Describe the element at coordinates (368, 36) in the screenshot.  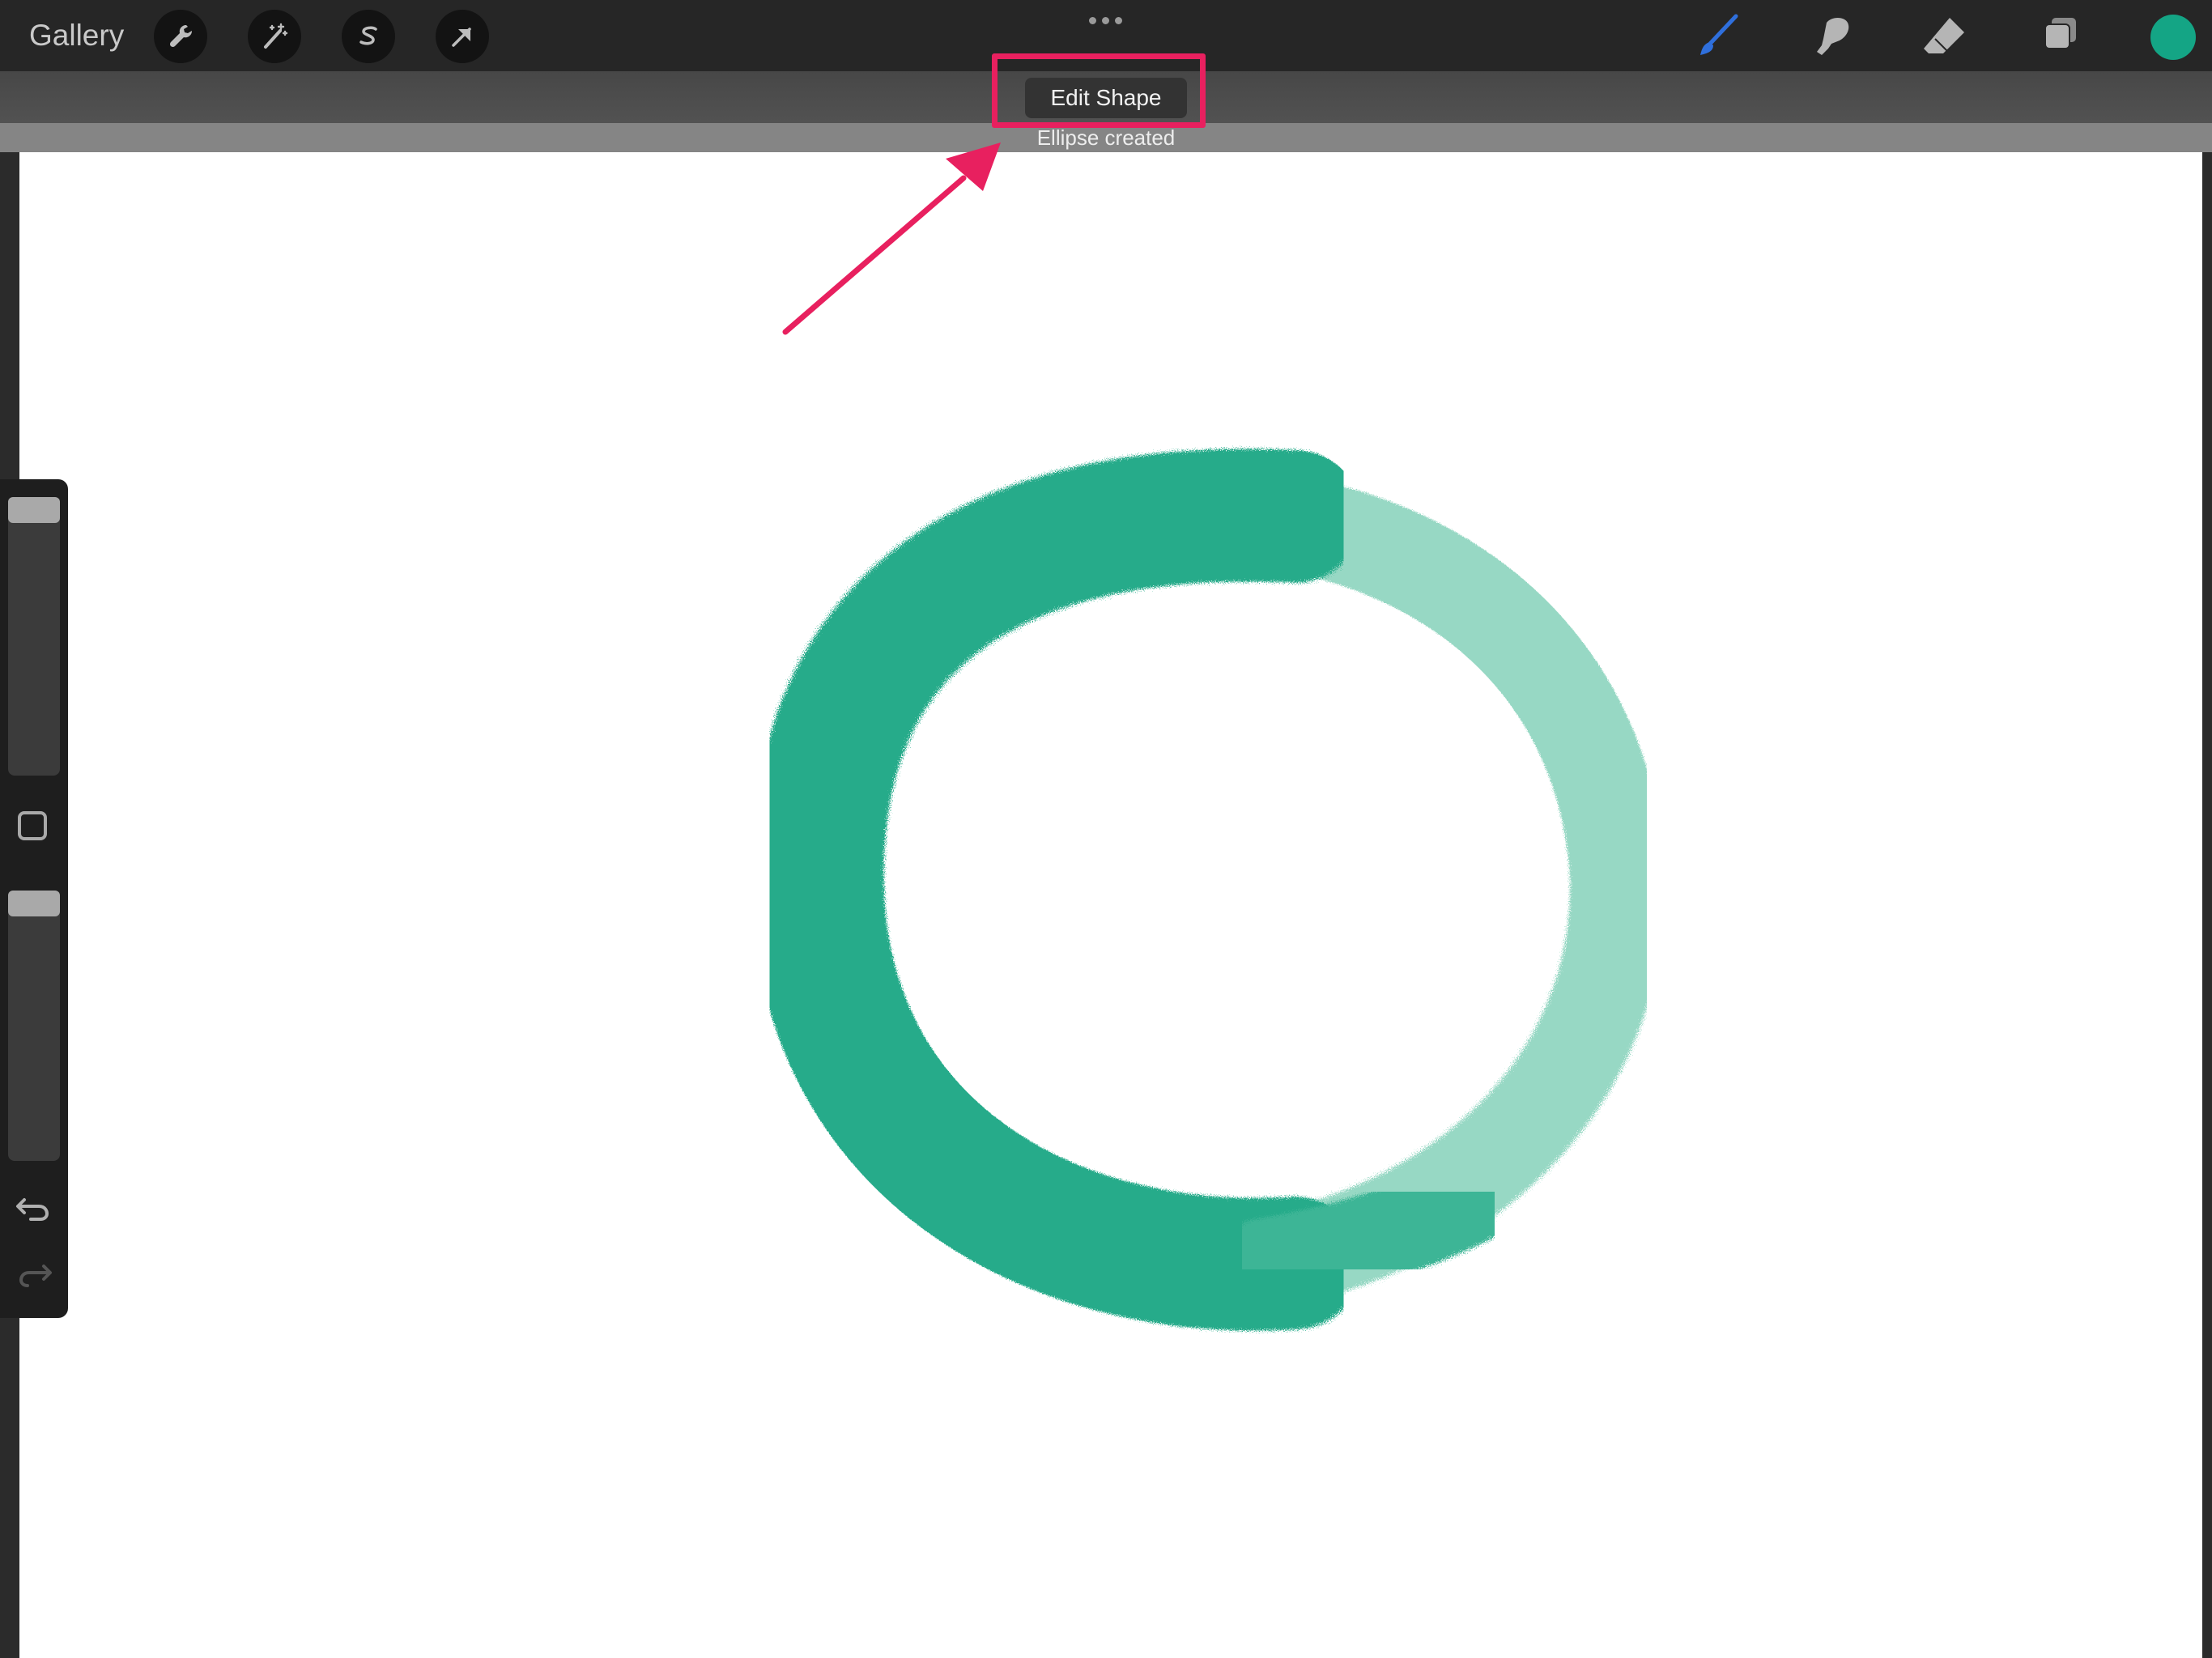
I see `selection-icon` at that location.